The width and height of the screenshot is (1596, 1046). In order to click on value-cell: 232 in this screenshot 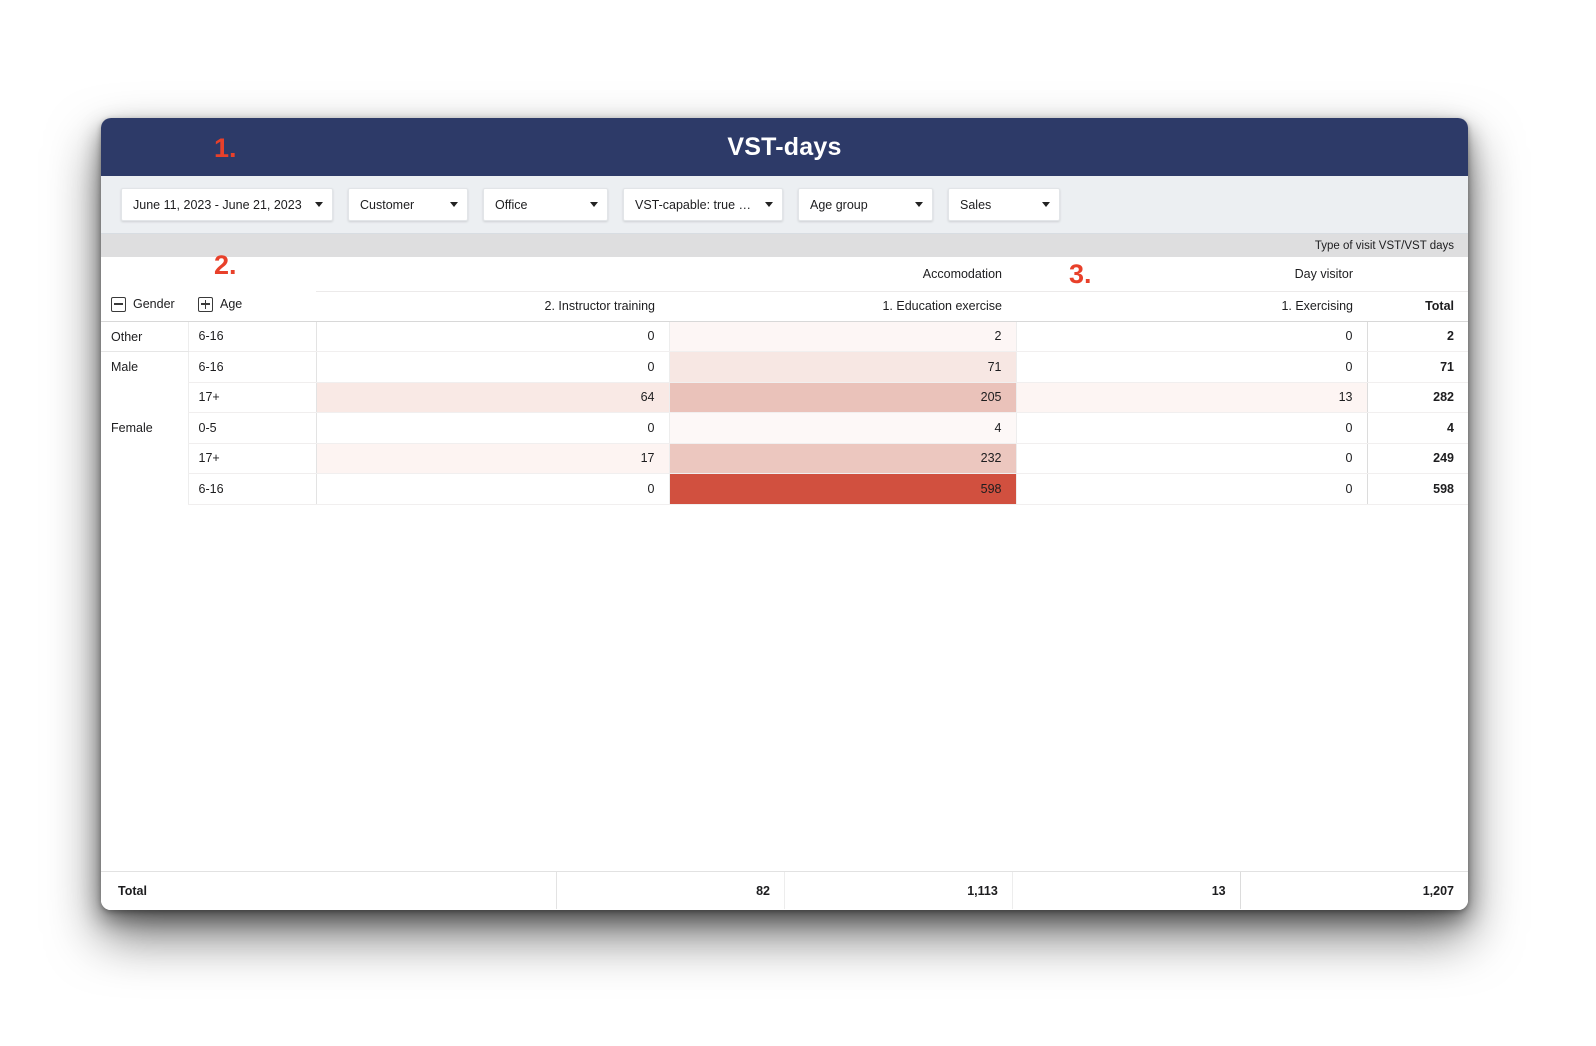, I will do `click(842, 458)`.